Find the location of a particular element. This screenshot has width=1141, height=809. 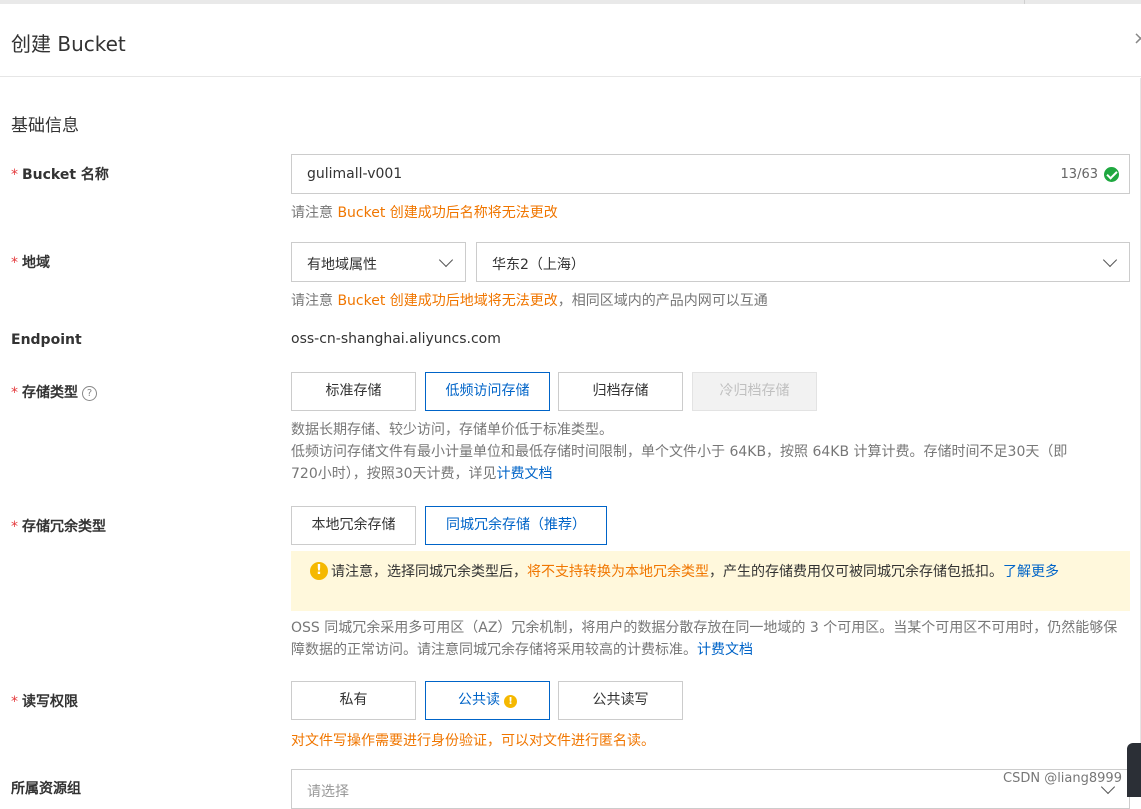

section-title: 基础信息 is located at coordinates (45, 126).